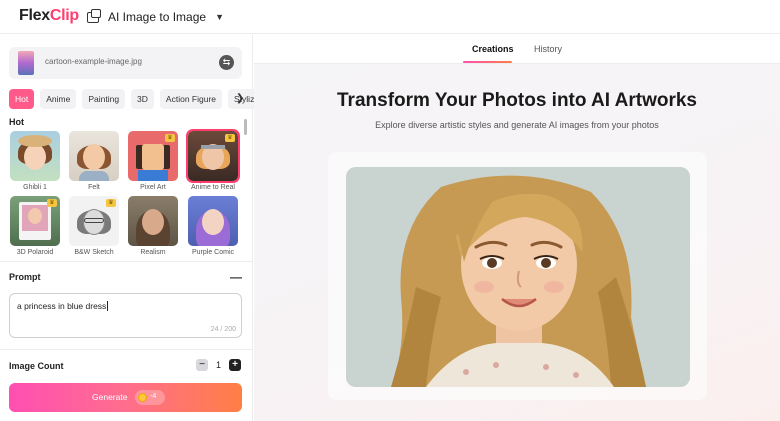 The width and height of the screenshot is (780, 421). I want to click on prompt-value: a princess in blue dress, so click(62, 306).